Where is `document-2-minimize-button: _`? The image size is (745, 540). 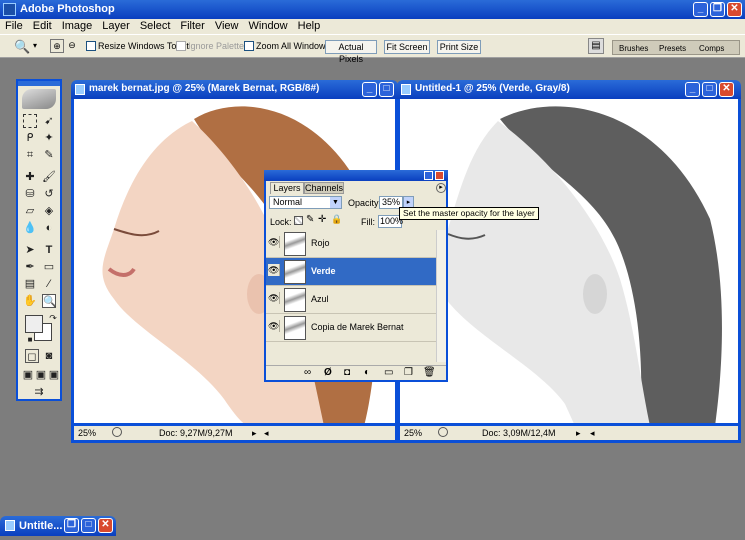
document-2-minimize-button: _ is located at coordinates (692, 89).